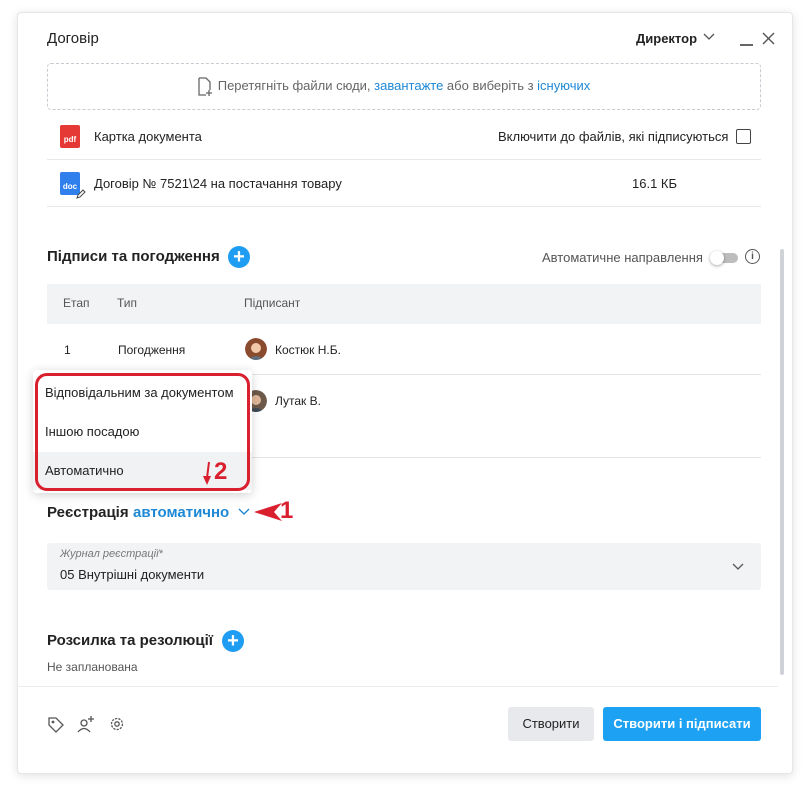  I want to click on tag-icon, so click(56, 725).